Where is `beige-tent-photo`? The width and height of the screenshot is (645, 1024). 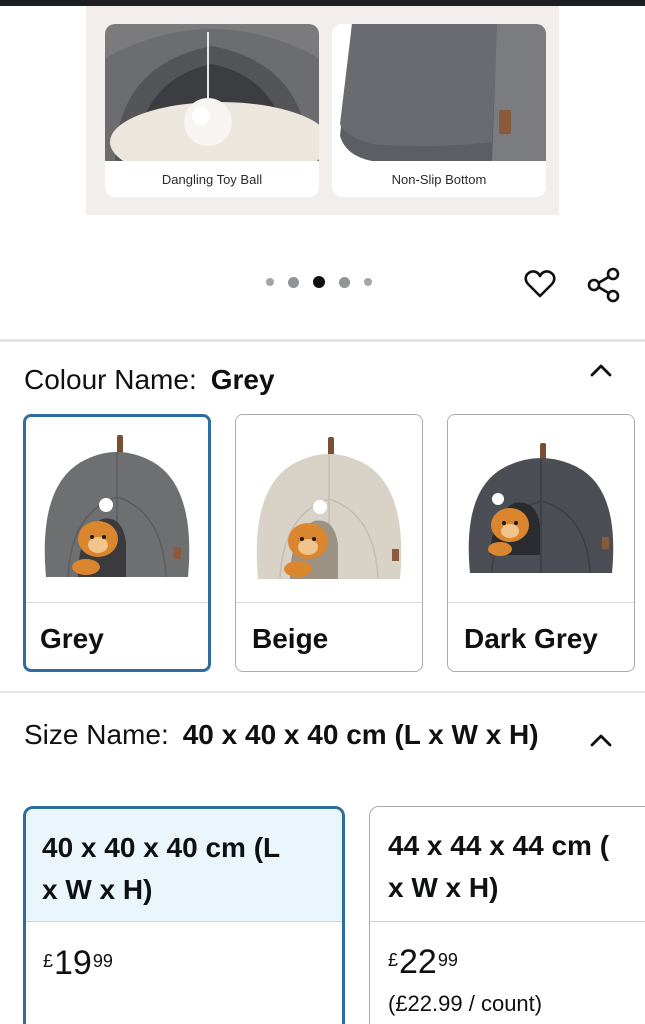 beige-tent-photo is located at coordinates (329, 508).